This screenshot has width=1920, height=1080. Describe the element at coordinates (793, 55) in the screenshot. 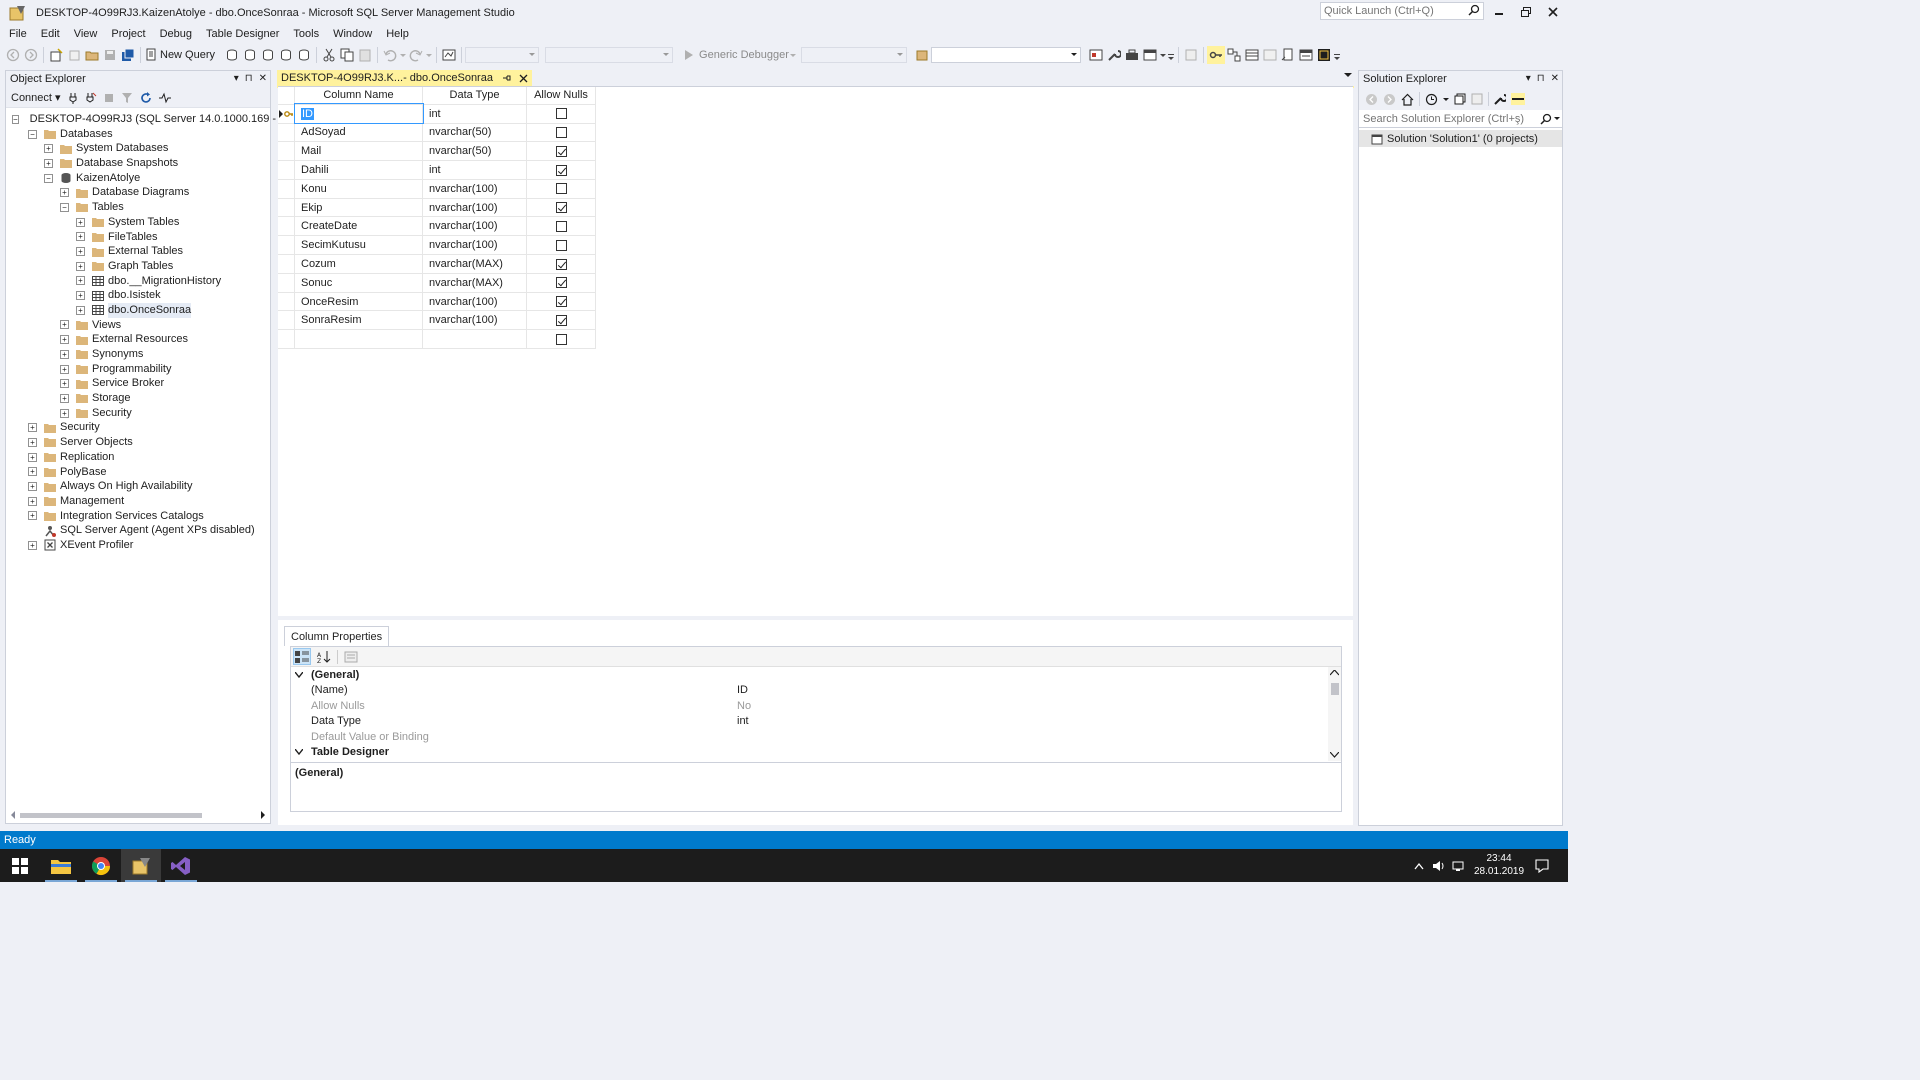

I see `debugger-dropdown` at that location.